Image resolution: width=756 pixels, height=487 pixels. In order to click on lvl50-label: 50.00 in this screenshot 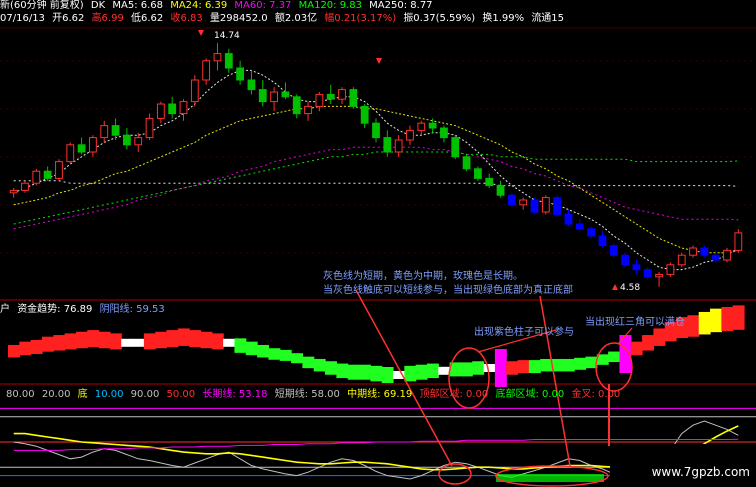, I will do `click(181, 394)`.